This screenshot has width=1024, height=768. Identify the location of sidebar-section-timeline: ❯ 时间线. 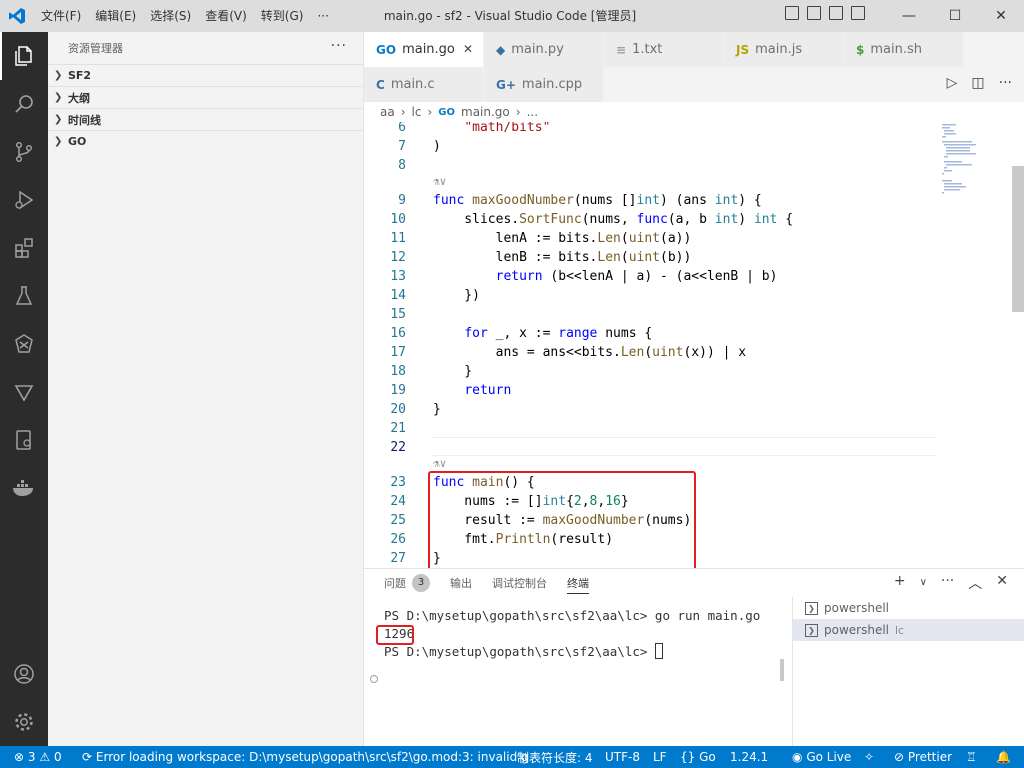
(205, 119).